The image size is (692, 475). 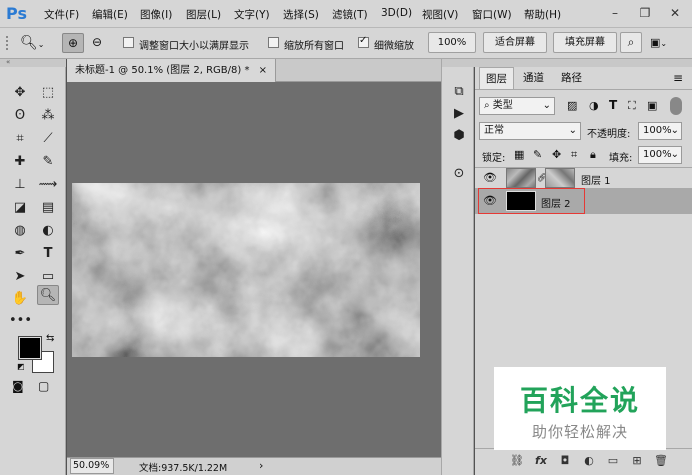 What do you see at coordinates (363, 41) in the screenshot?
I see `scrubby-zoom-checkbox` at bounding box center [363, 41].